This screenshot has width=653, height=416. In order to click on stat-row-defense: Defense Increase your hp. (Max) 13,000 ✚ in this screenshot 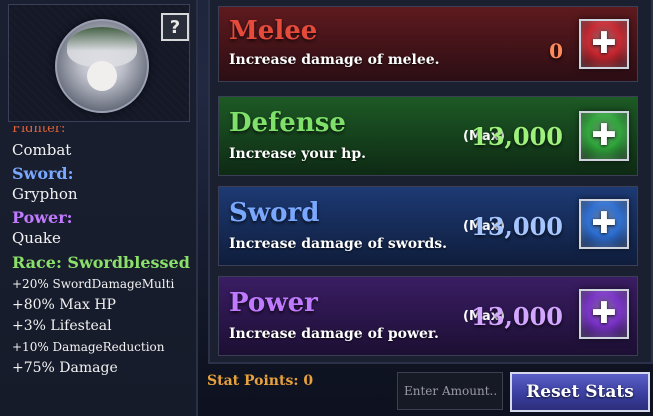, I will do `click(428, 136)`.